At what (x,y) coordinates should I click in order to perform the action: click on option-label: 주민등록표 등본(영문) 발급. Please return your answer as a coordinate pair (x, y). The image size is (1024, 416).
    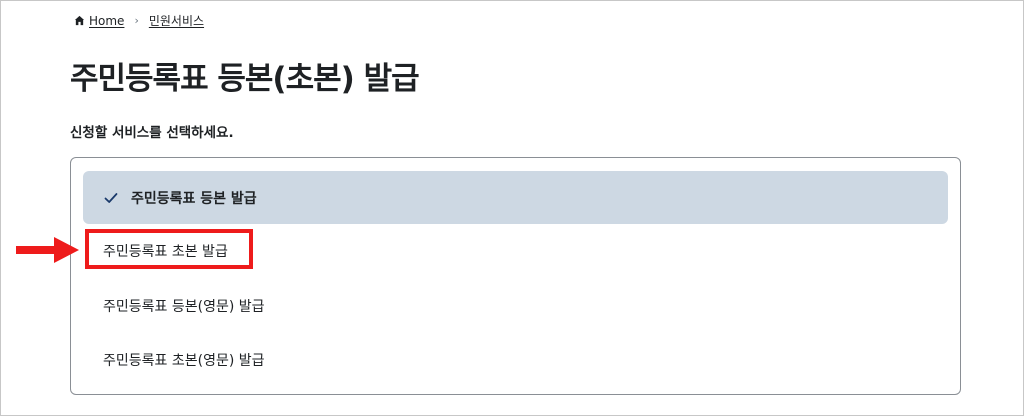
    Looking at the image, I should click on (184, 306).